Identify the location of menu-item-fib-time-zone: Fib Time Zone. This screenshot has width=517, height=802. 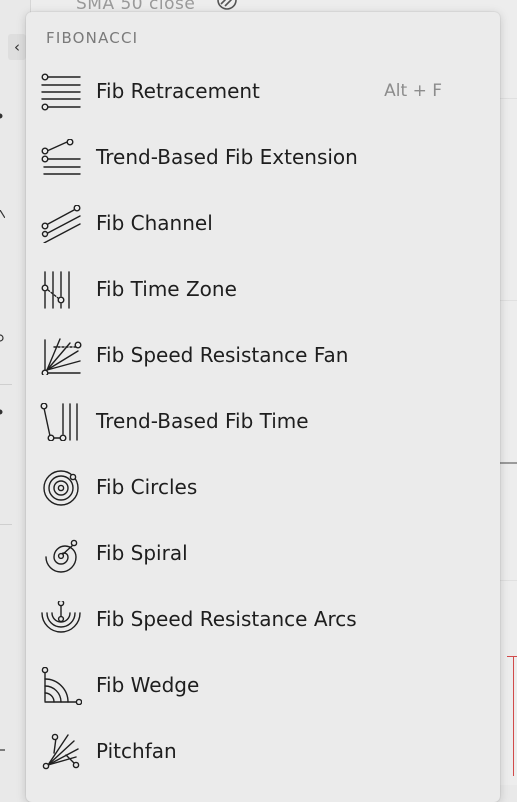
(263, 289).